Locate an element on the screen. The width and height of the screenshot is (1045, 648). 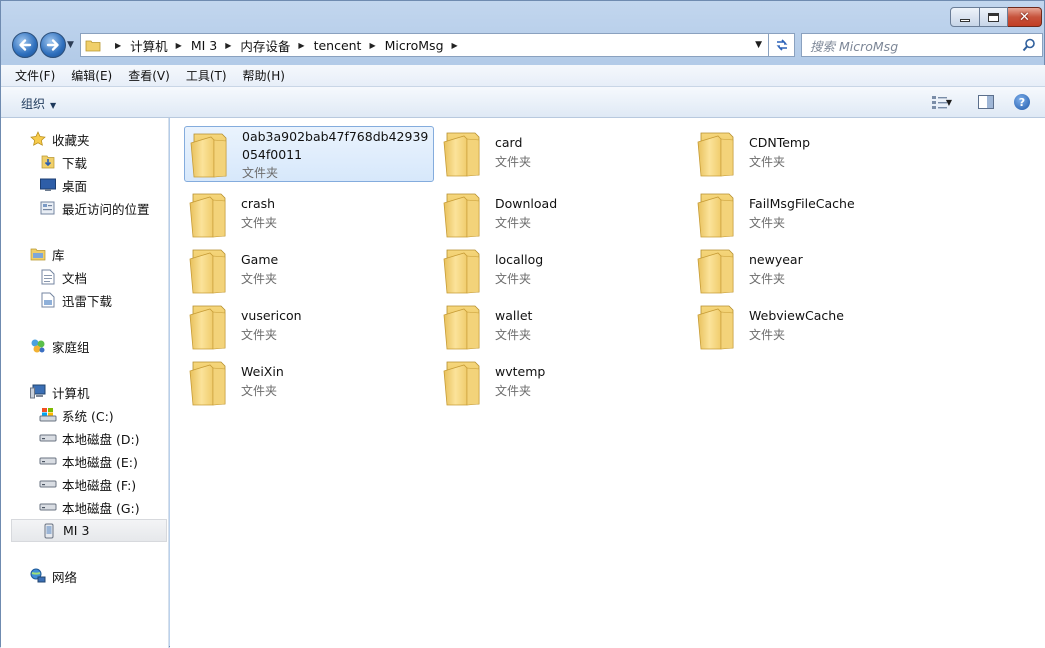
help-button: ? is located at coordinates (1022, 102).